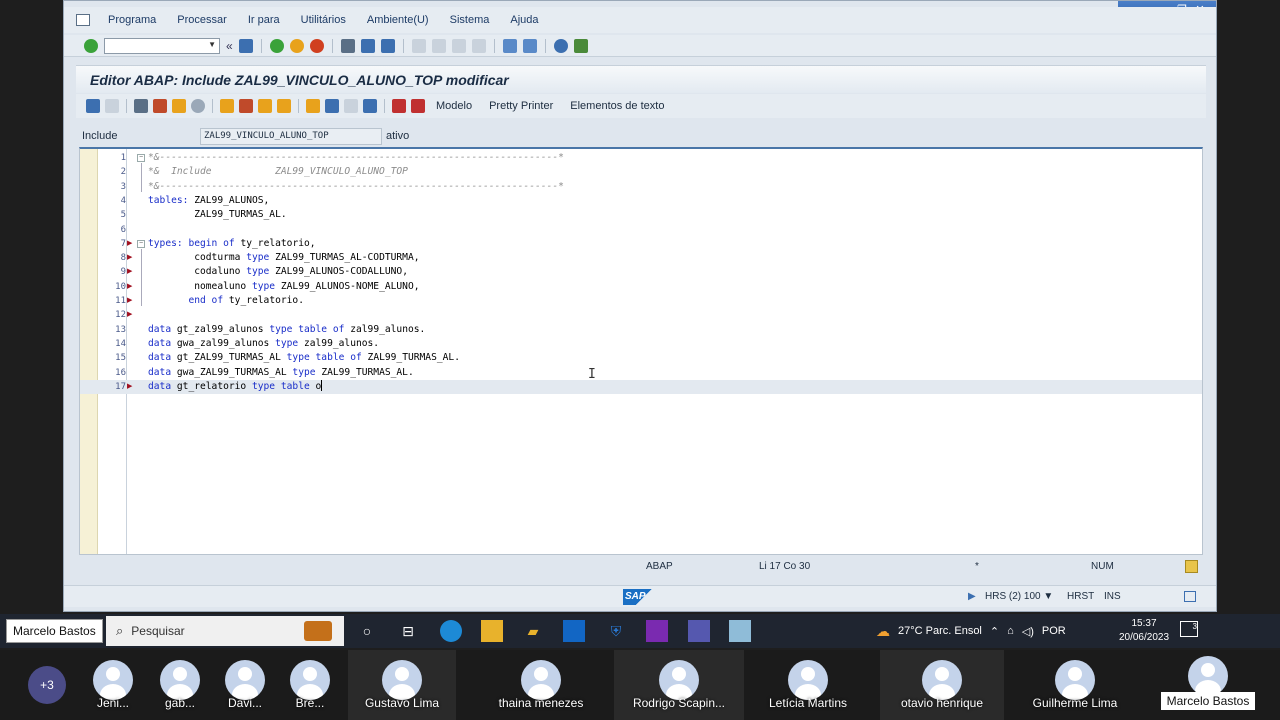 The height and width of the screenshot is (720, 1280). What do you see at coordinates (641, 272) in the screenshot?
I see `code-line: 9 ▶ codaluno type ZAL99_ALUNOS-CODALLUNO,` at bounding box center [641, 272].